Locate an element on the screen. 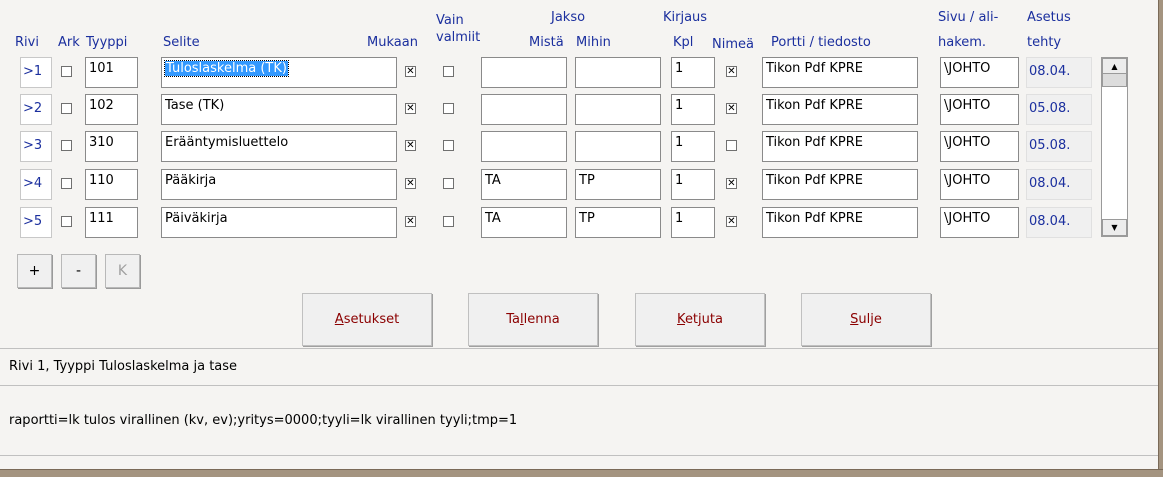  header-jakso: Jakso is located at coordinates (568, 17).